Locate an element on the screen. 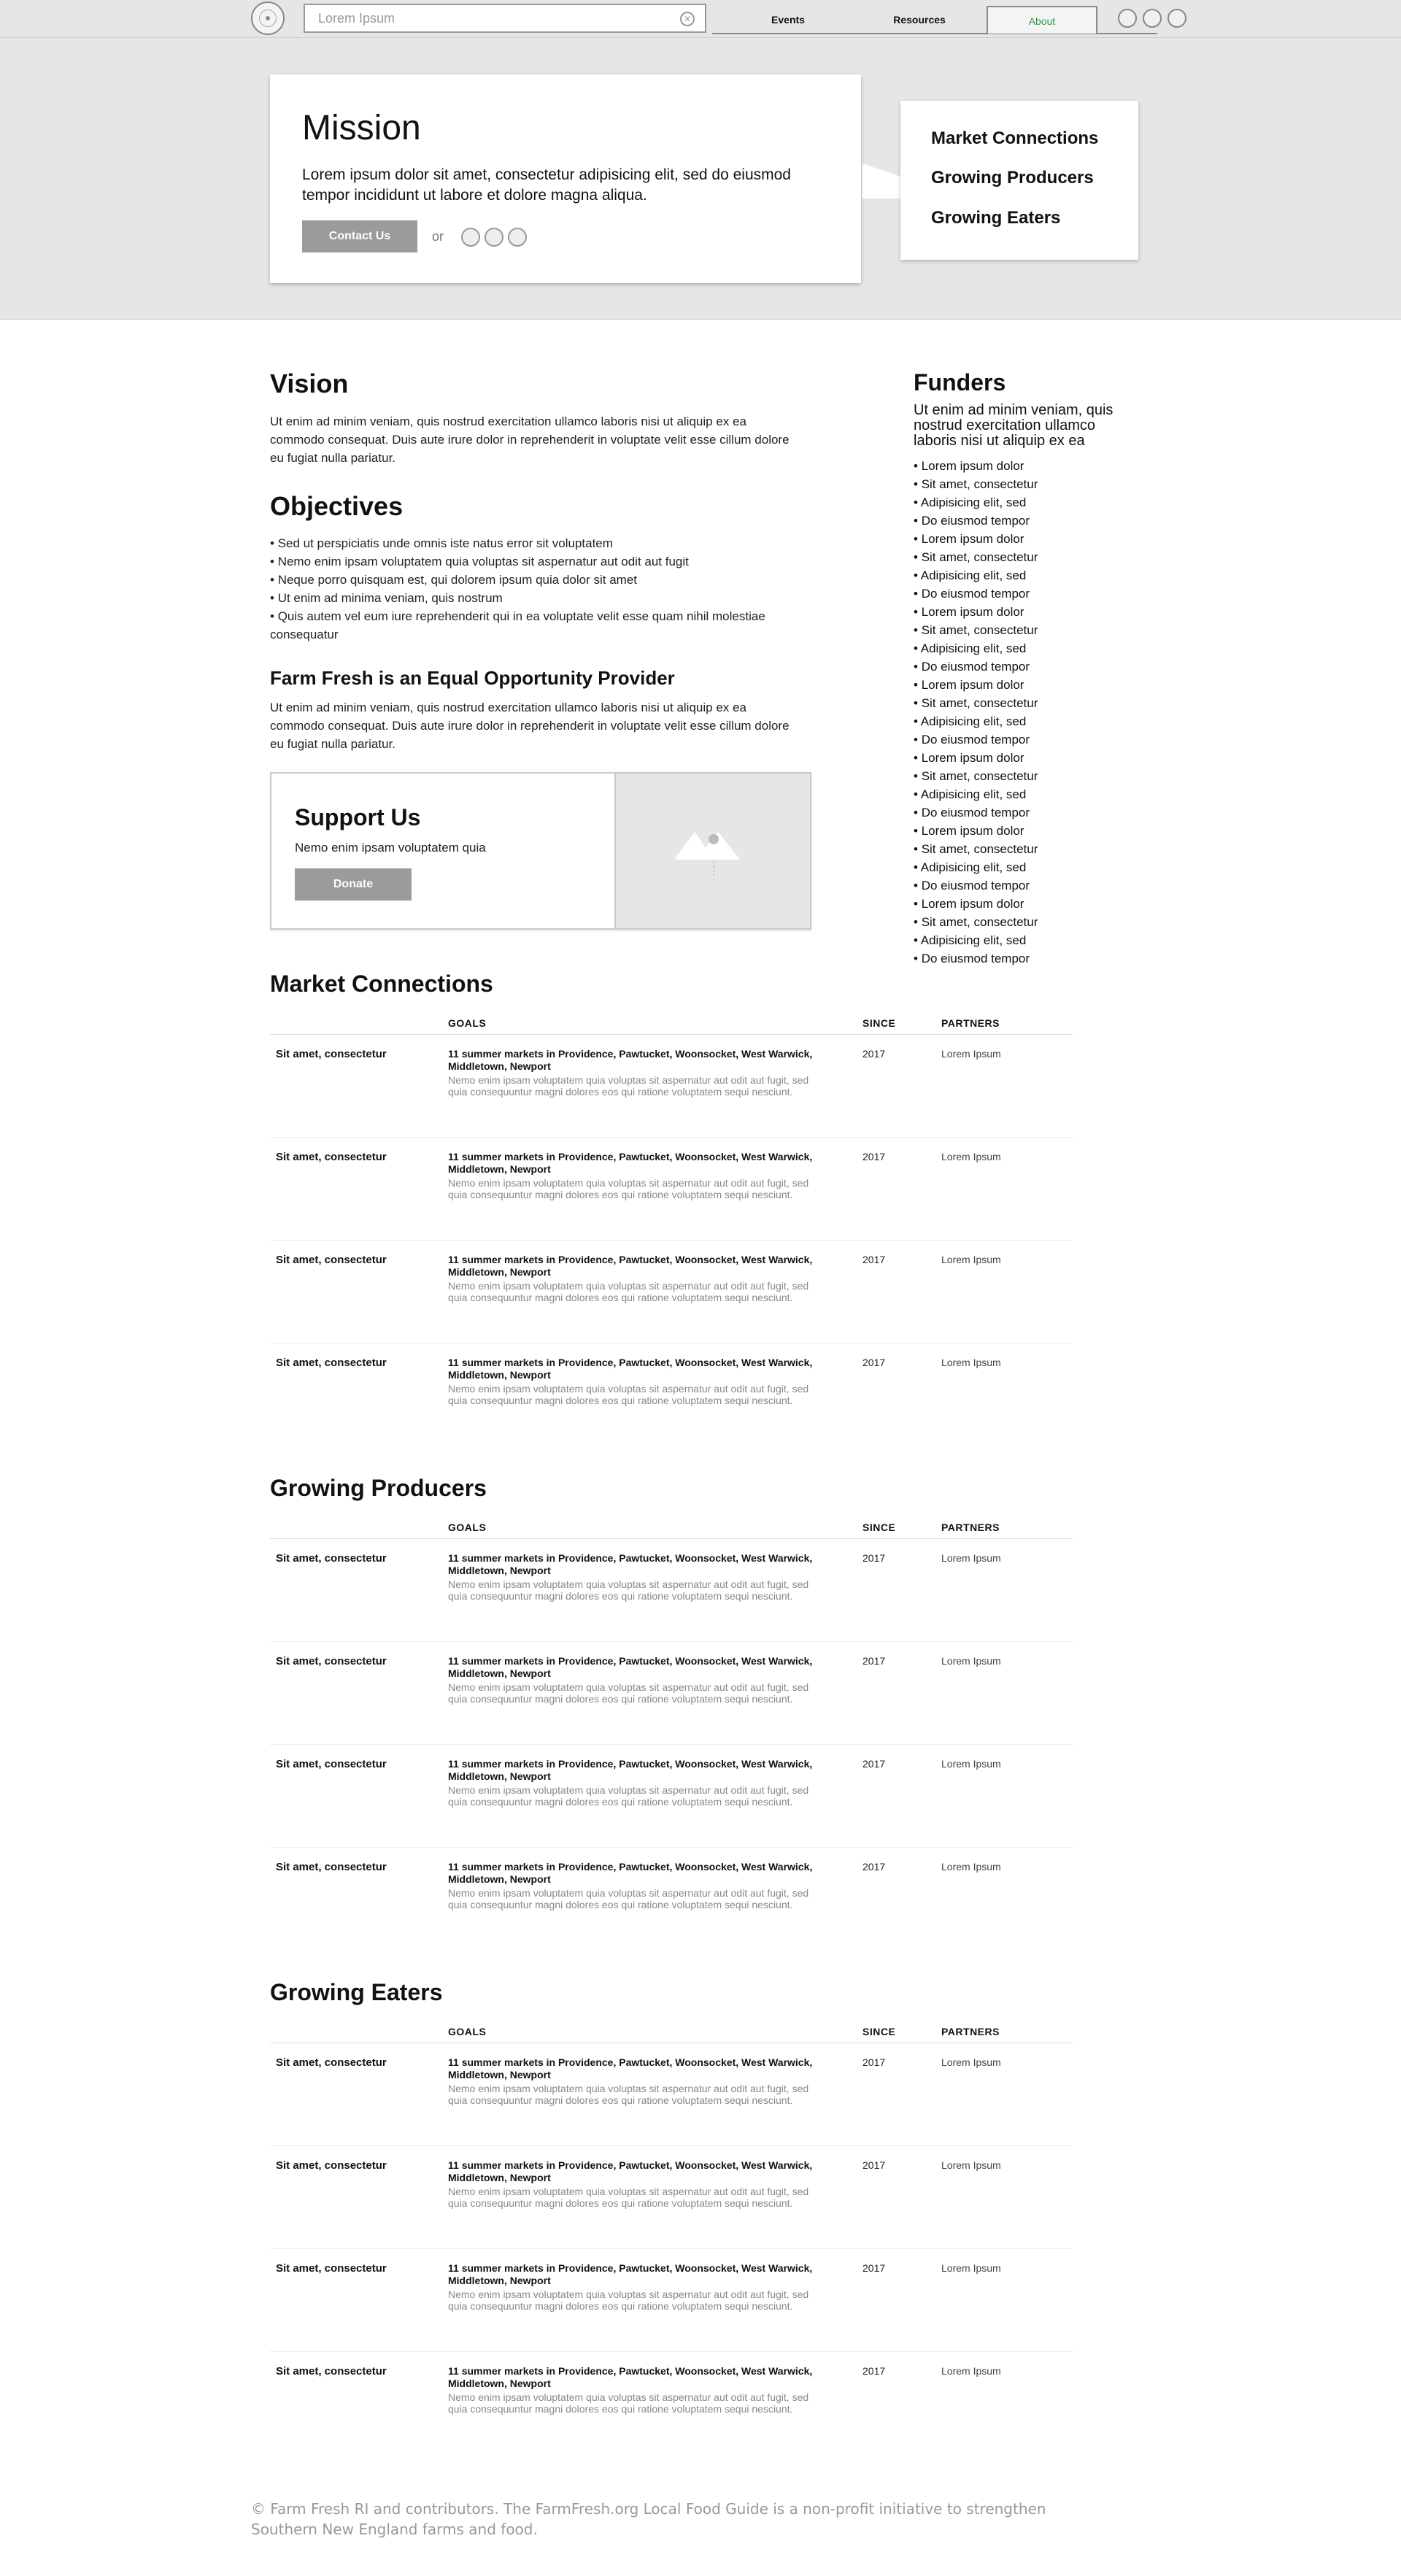  tab-events: Events is located at coordinates (788, 20).